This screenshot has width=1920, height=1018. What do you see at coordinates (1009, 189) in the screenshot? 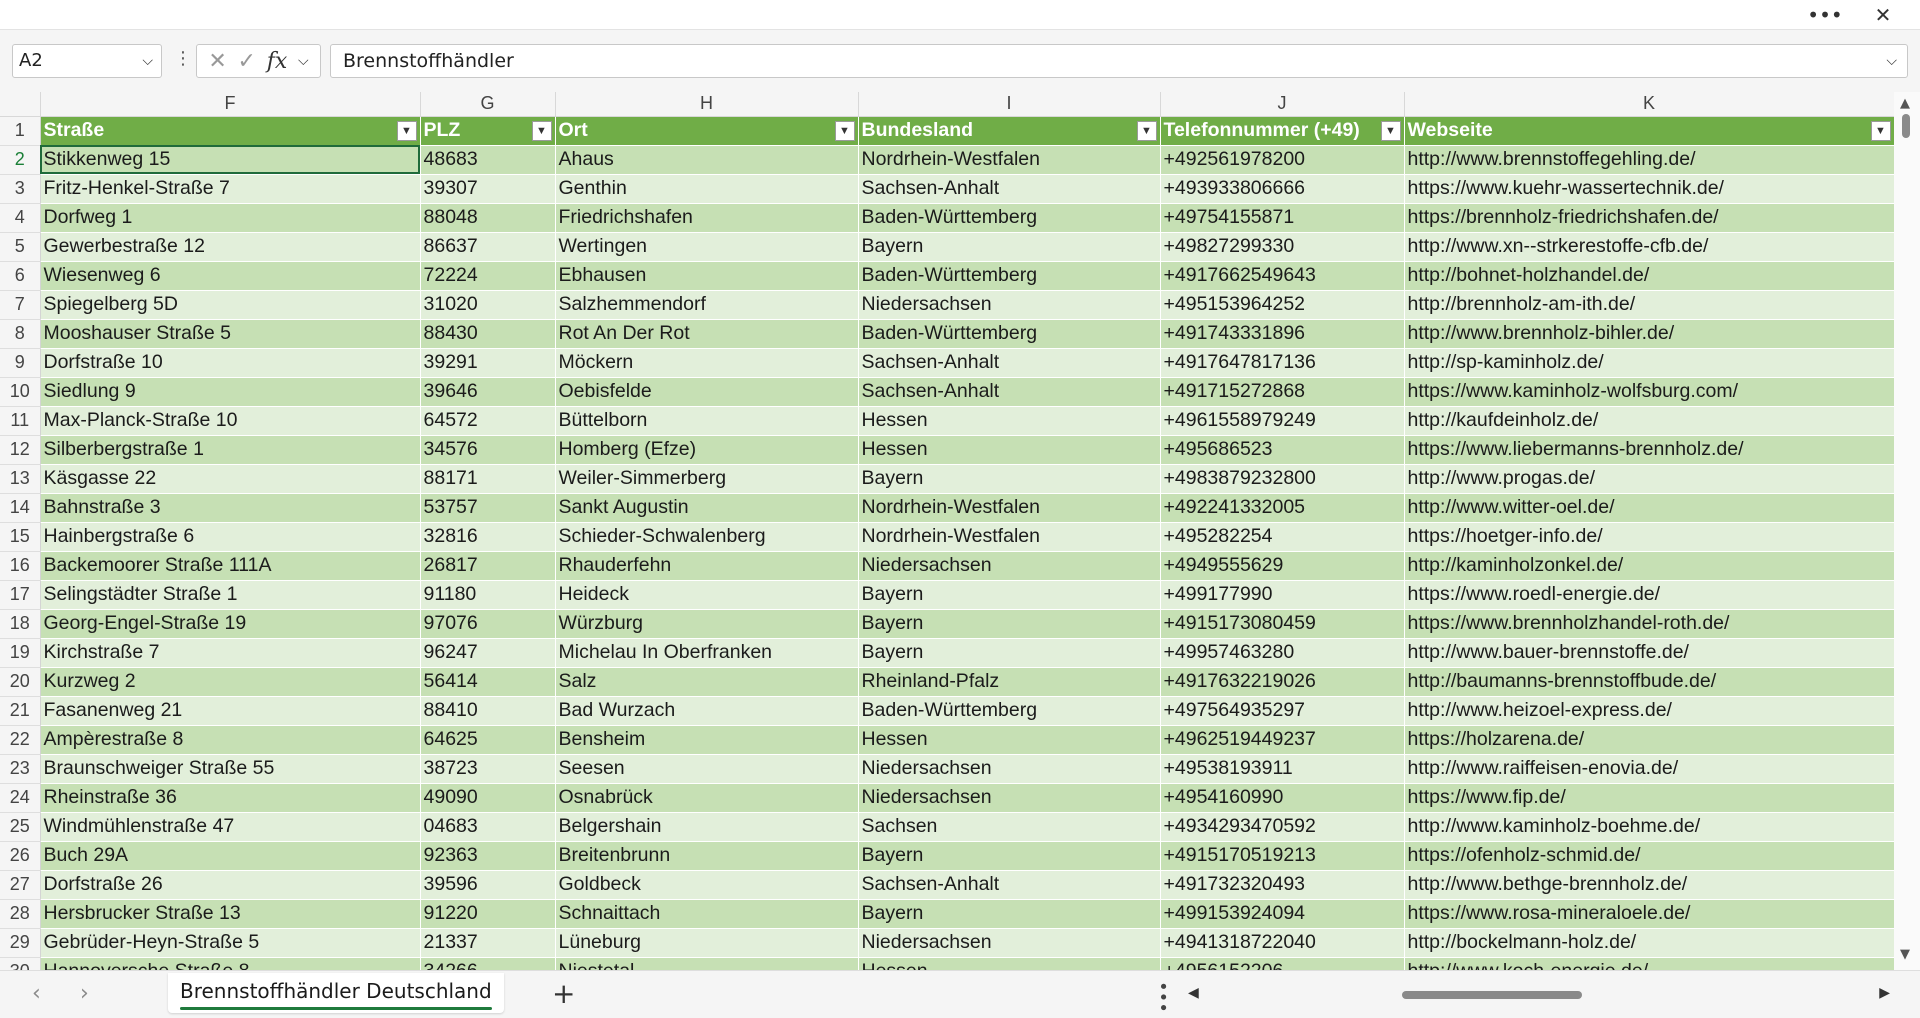
I see `state-cell: Sachsen-Anhalt` at bounding box center [1009, 189].